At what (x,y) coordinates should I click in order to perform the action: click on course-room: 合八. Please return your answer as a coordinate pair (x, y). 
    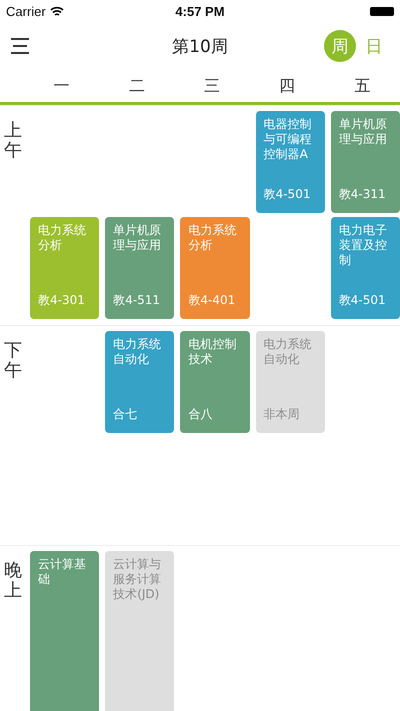
    Looking at the image, I should click on (201, 414).